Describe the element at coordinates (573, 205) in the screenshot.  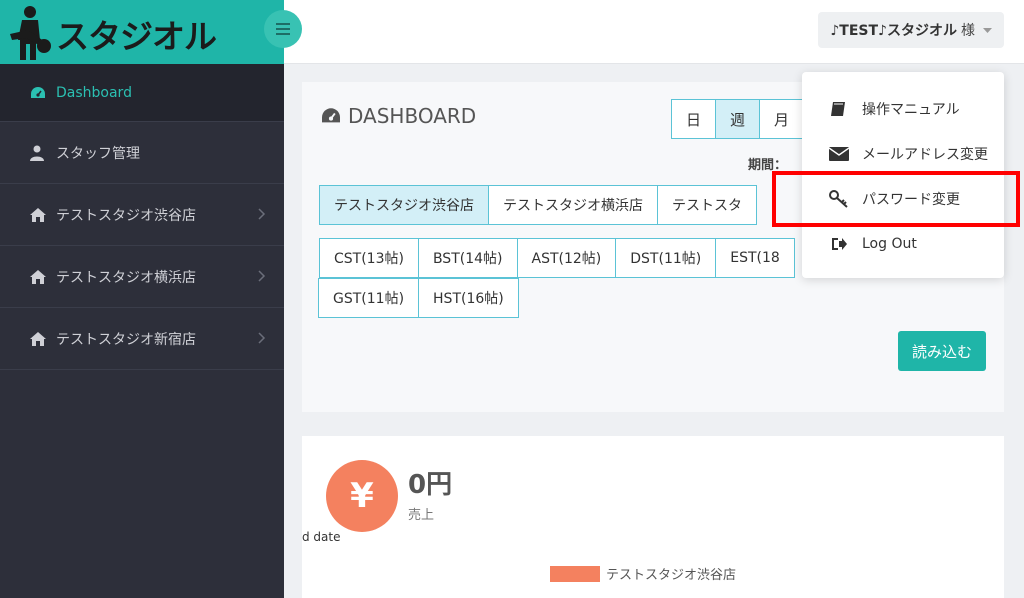
I see `store-button-yokohama: テストスタジオ横浜店` at that location.